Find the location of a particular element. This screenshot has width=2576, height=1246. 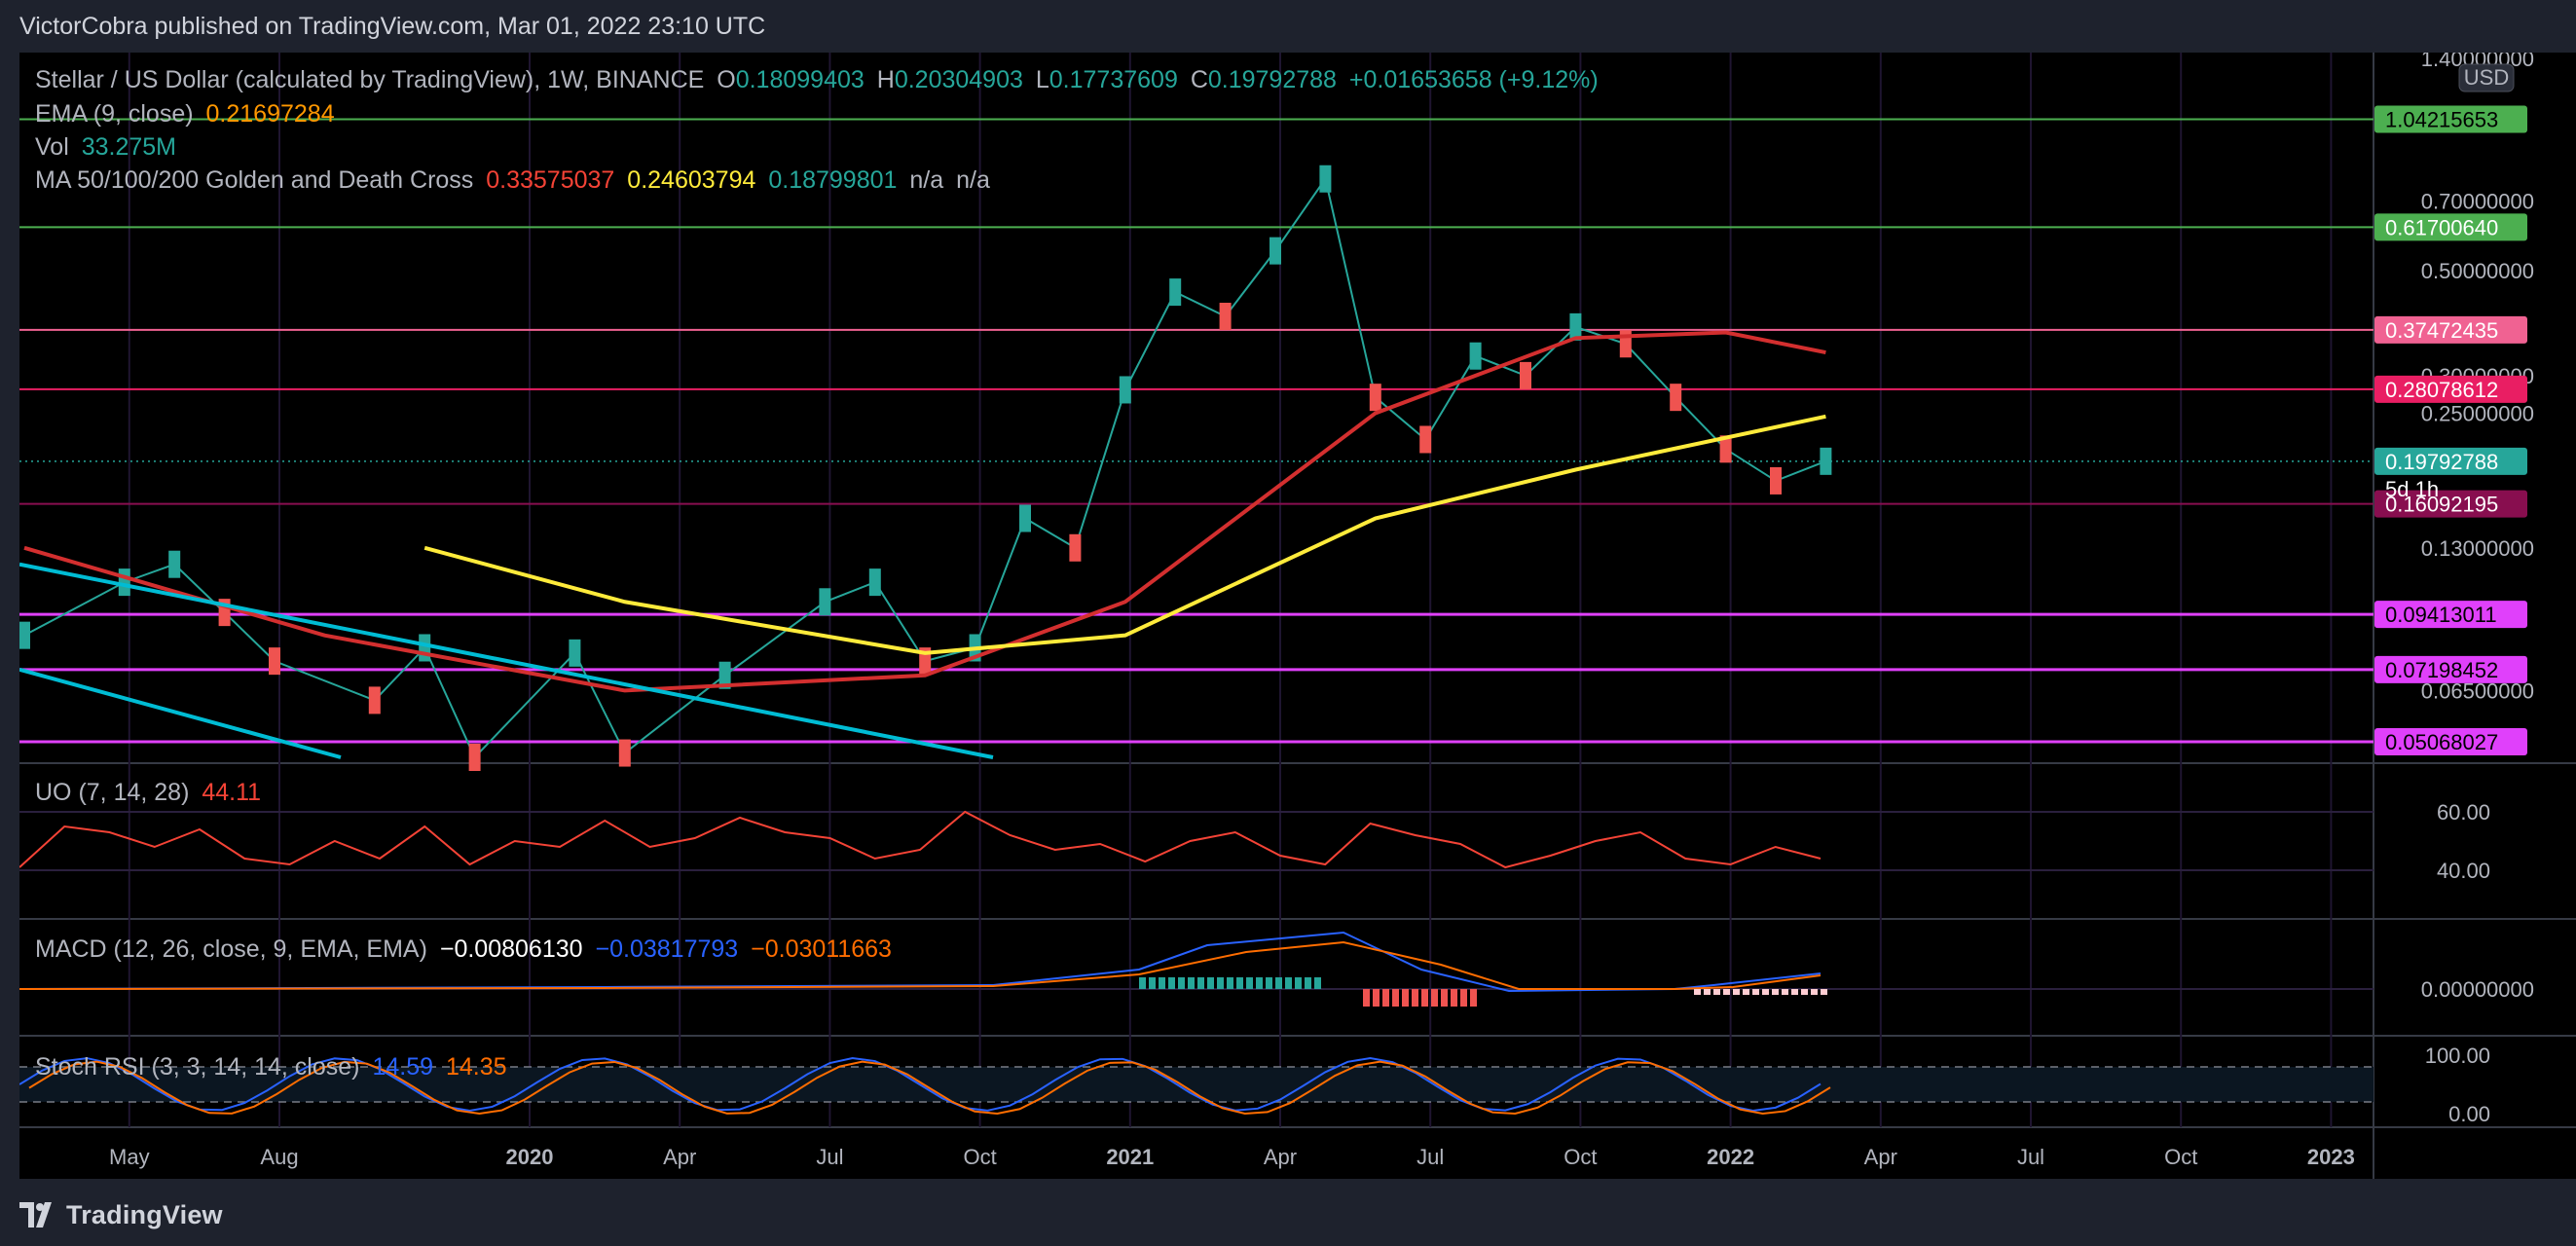

legend-ma-label: MA 50/100/200 Golden and Death Cross is located at coordinates (254, 180).